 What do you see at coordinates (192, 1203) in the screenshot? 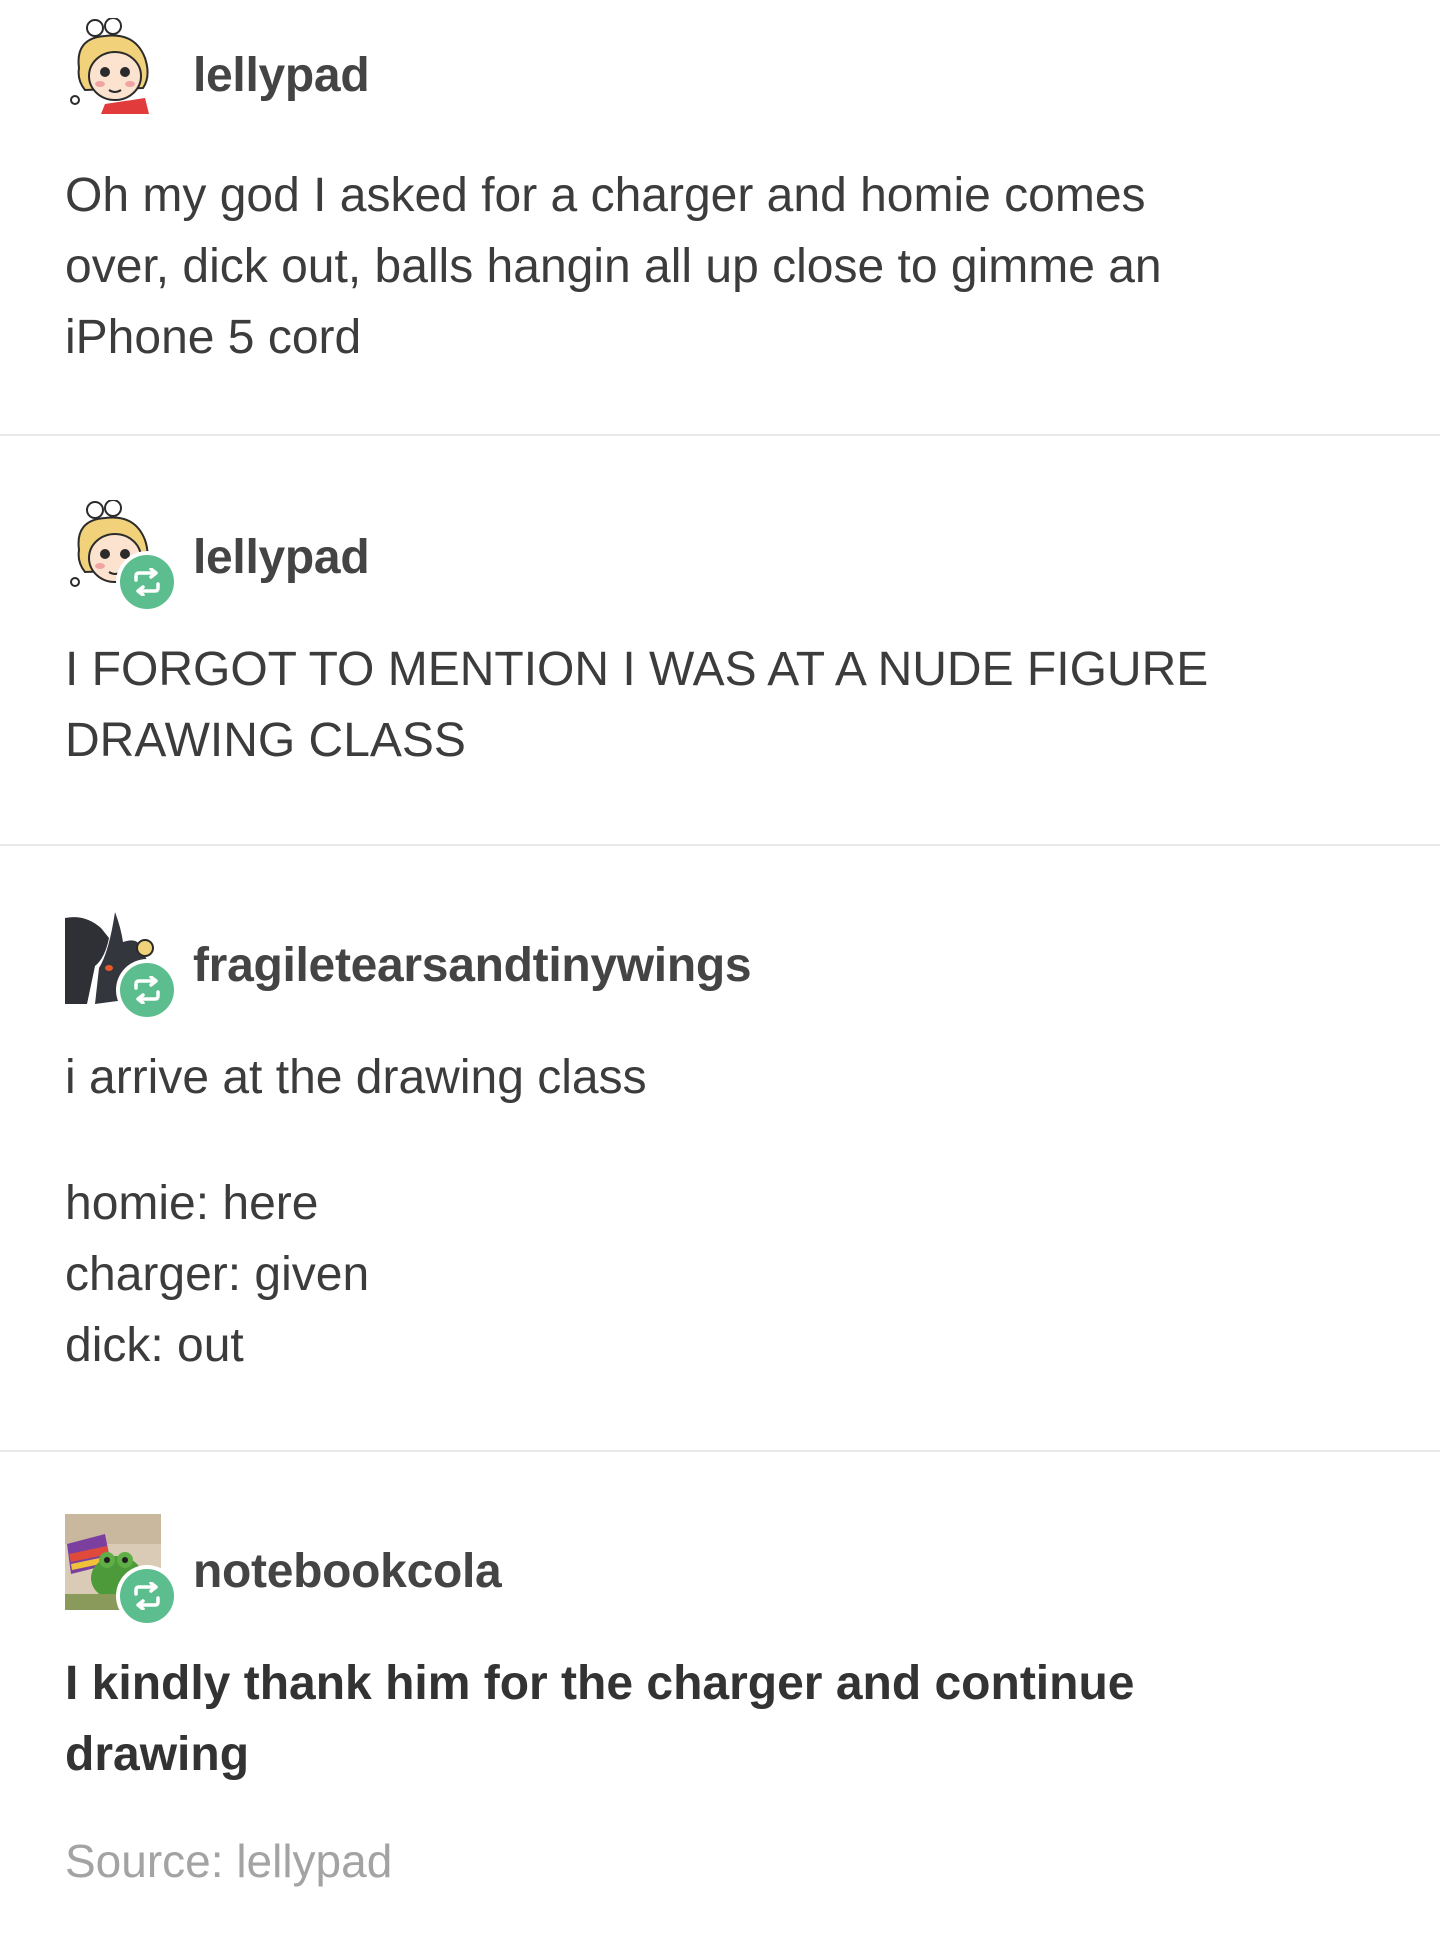
I see `post-text-line: homie: here` at bounding box center [192, 1203].